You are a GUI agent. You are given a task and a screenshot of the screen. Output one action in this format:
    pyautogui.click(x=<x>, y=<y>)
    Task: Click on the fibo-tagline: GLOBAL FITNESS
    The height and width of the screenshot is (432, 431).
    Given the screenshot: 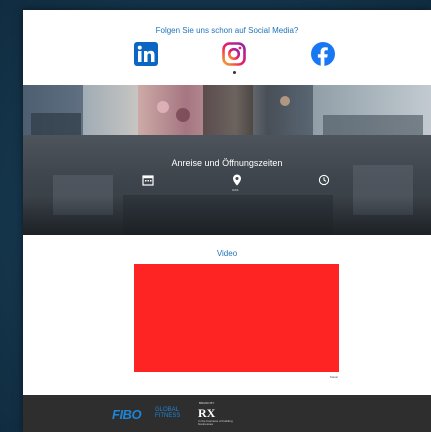 What is the action you would take?
    pyautogui.click(x=167, y=413)
    